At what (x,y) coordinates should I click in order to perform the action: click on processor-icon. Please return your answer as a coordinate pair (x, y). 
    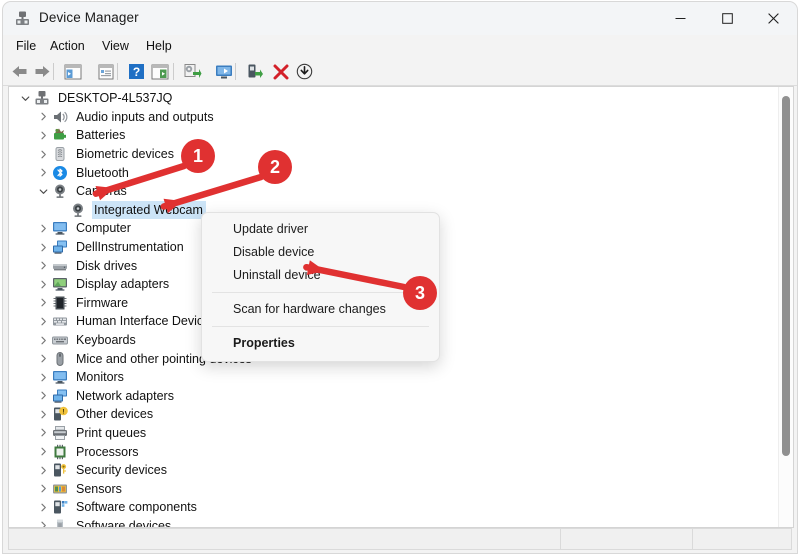
    Looking at the image, I should click on (60, 452).